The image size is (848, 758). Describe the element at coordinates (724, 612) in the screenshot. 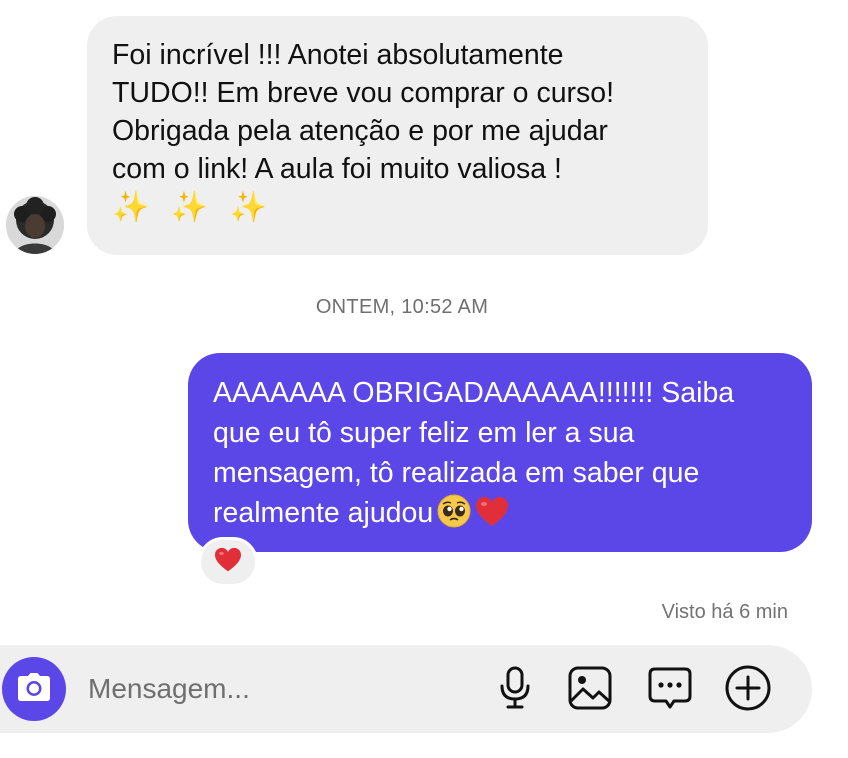

I see `seen-status: Visto há 6 min` at that location.